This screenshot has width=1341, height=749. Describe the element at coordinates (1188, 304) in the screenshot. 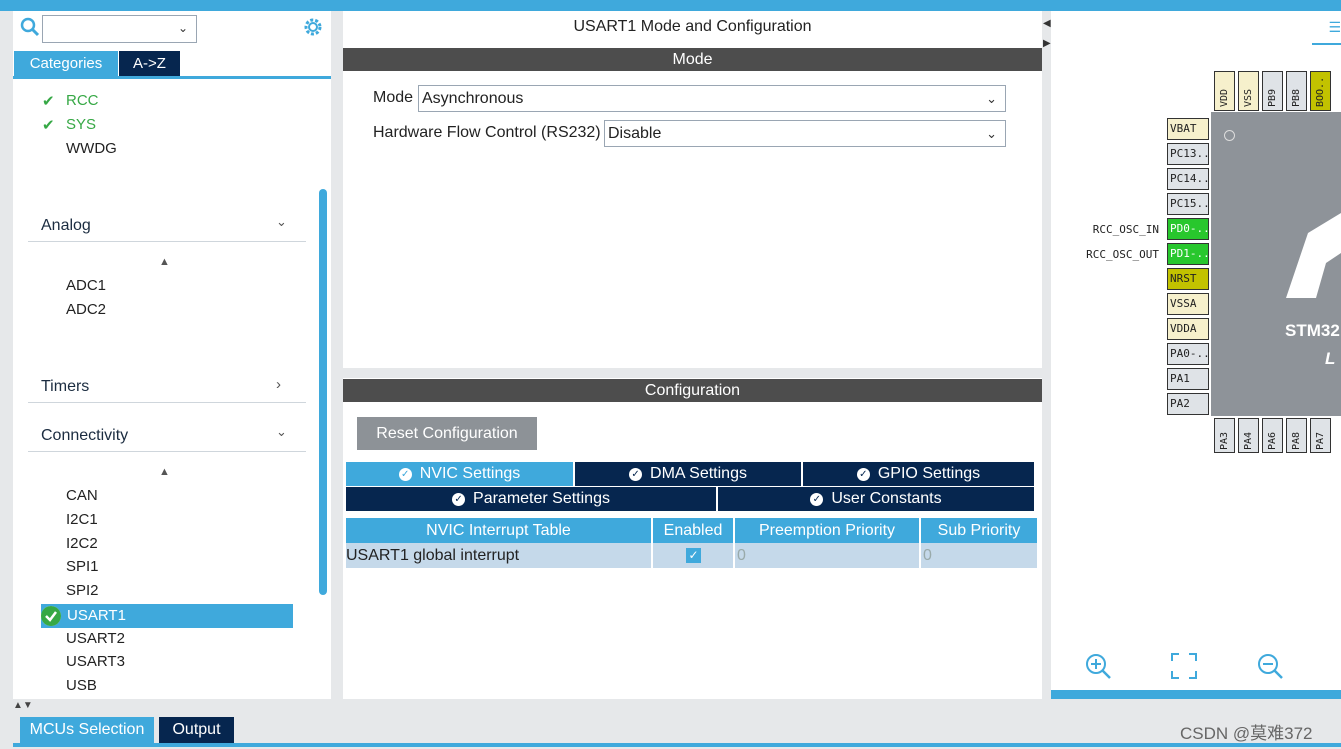

I see `pin-vssa: VSSA` at that location.